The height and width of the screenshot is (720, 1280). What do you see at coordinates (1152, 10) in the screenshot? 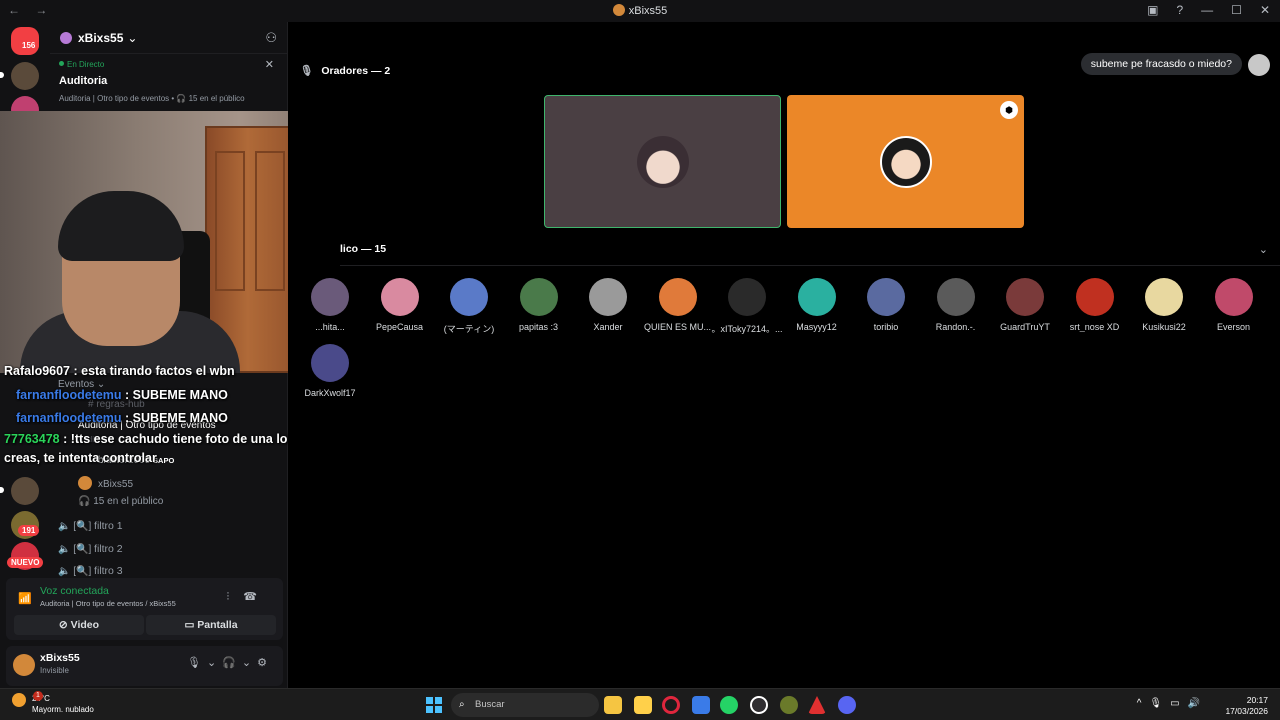
I see `inbox-icon: ▣` at bounding box center [1152, 10].